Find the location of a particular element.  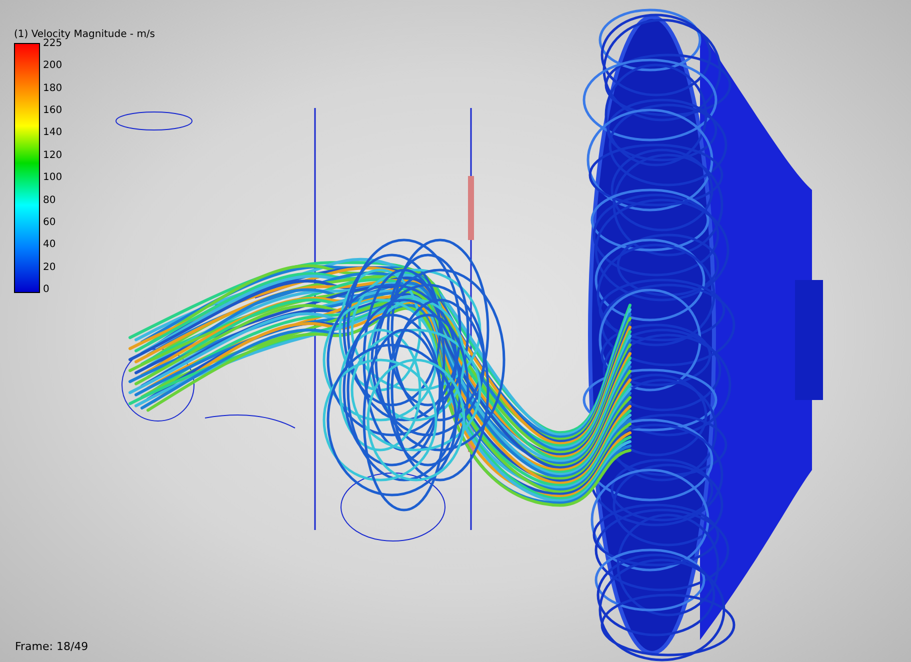

scale-tick-label: 140 is located at coordinates (52, 133).